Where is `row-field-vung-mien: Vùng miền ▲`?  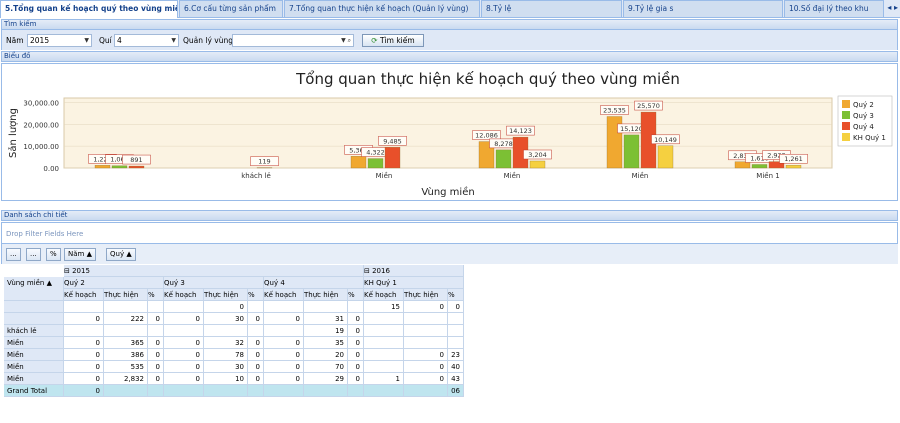 row-field-vung-mien: Vùng miền ▲ is located at coordinates (34, 289).